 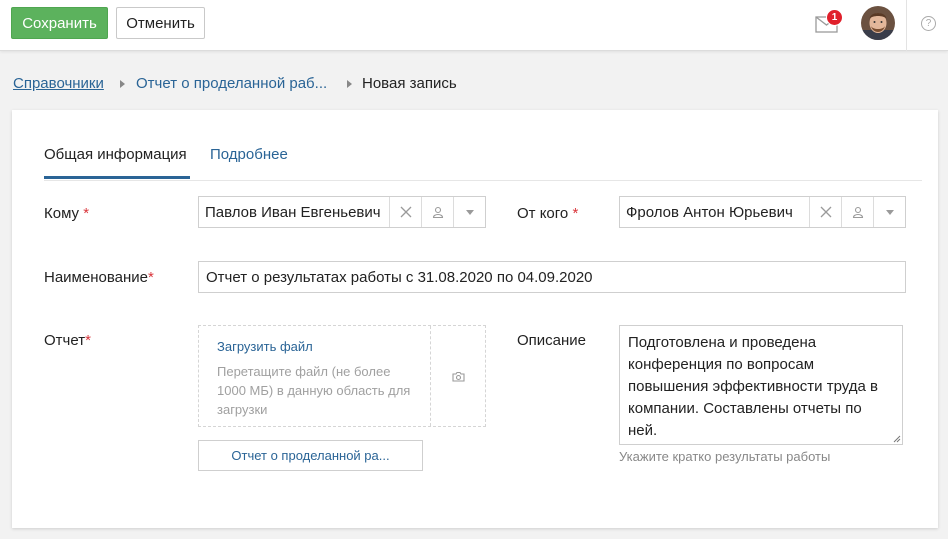 What do you see at coordinates (117, 177) in the screenshot?
I see `active-tab-indicator` at bounding box center [117, 177].